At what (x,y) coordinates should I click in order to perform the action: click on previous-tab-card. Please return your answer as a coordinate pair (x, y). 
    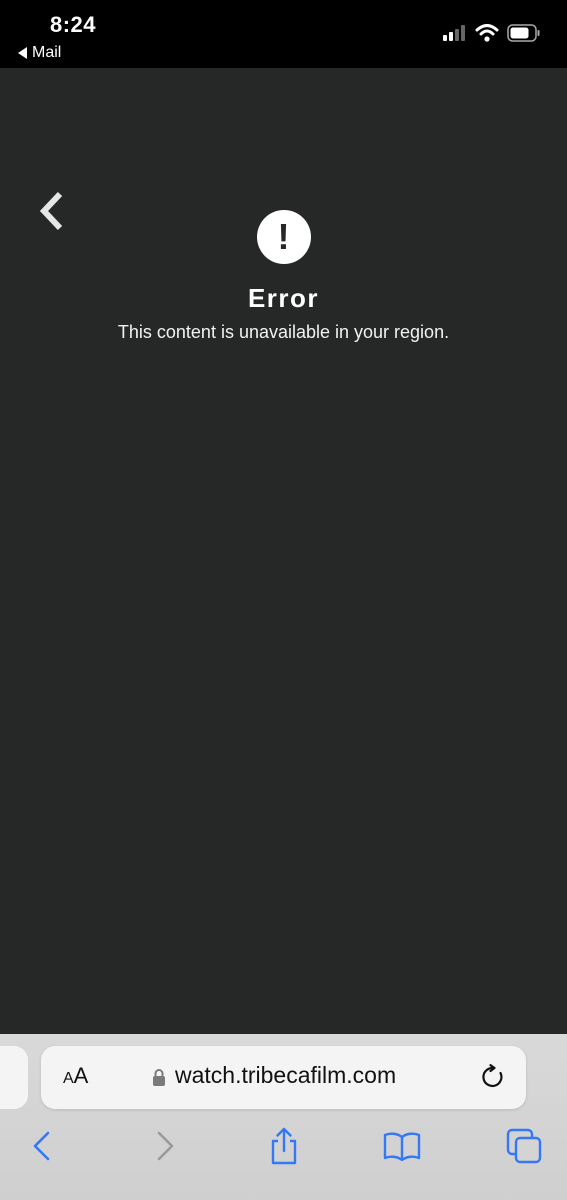
    Looking at the image, I should click on (14, 1077).